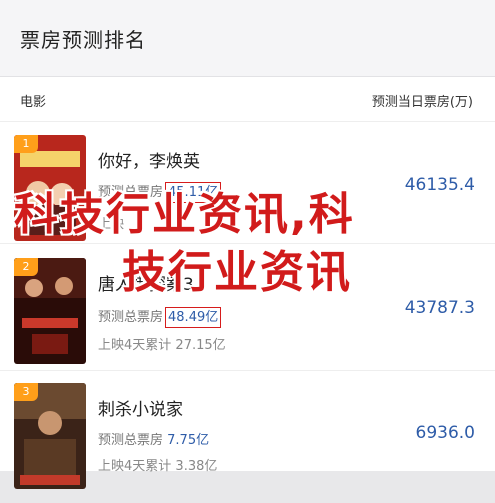  Describe the element at coordinates (422, 100) in the screenshot. I see `column-header-predict-daily: 预测当日票房(万)` at that location.